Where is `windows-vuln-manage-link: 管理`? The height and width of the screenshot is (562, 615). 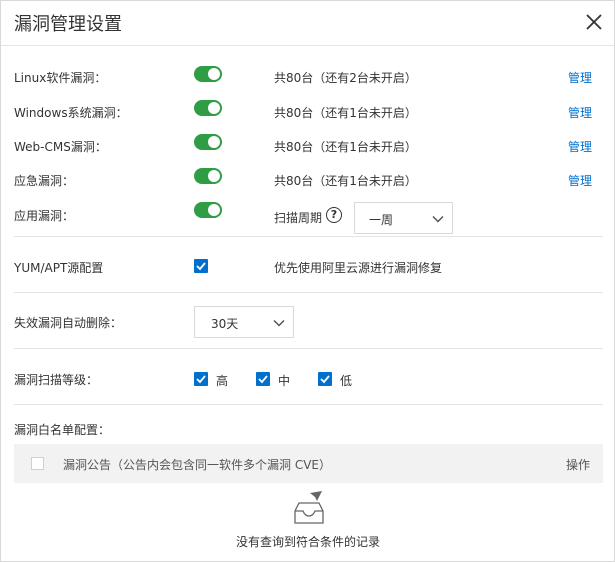 windows-vuln-manage-link: 管理 is located at coordinates (580, 112).